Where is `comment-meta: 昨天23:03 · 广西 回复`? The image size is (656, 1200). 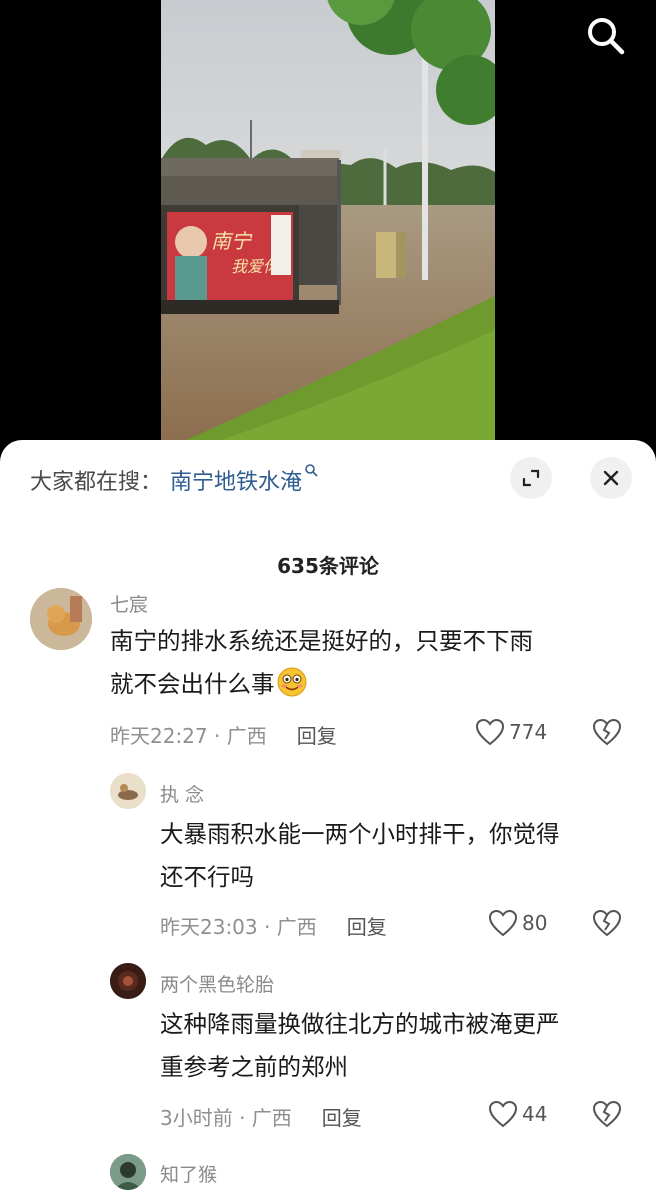 comment-meta: 昨天23:03 · 广西 回复 is located at coordinates (273, 925).